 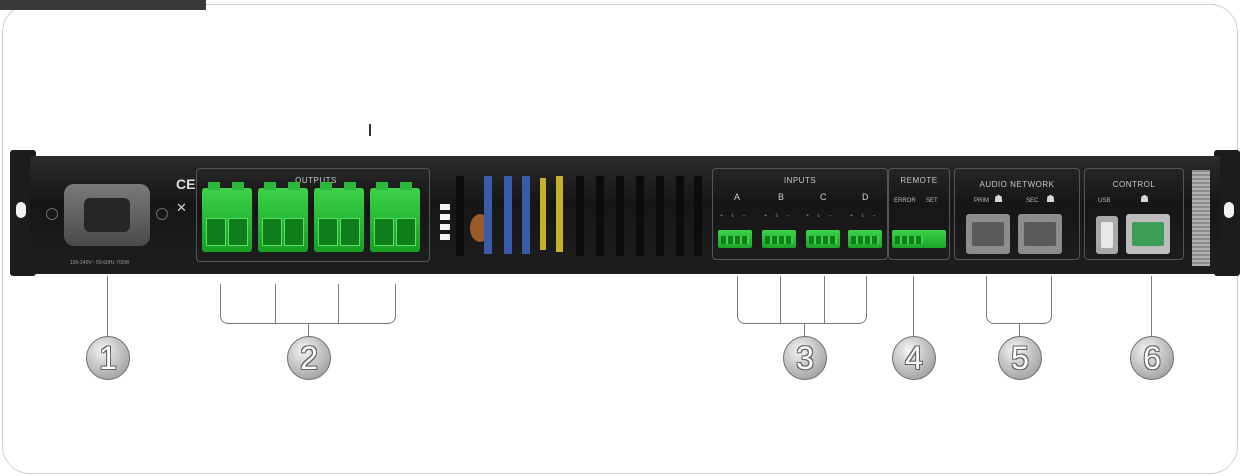 What do you see at coordinates (800, 180) in the screenshot?
I see `inputs-label: INPUTS` at bounding box center [800, 180].